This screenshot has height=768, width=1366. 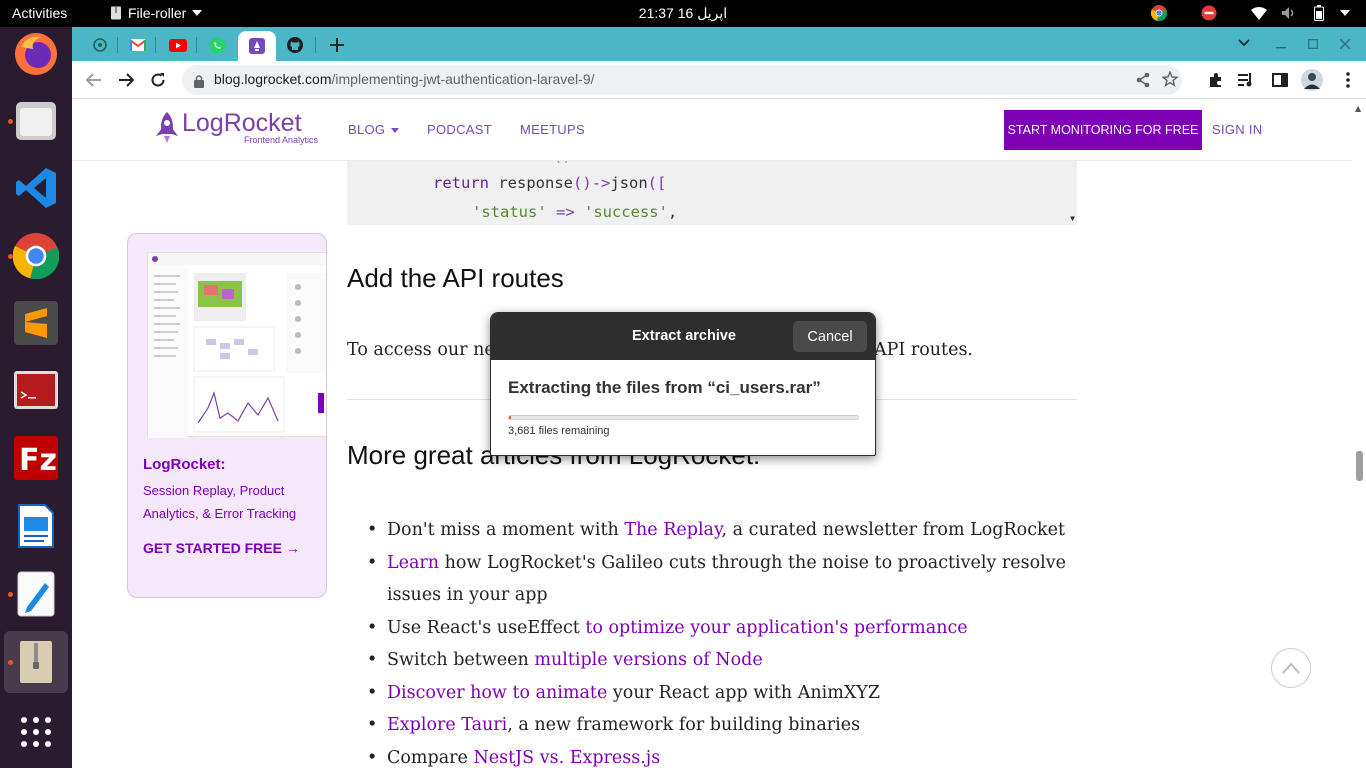 I want to click on tab-whatsapp, so click(x=217, y=45).